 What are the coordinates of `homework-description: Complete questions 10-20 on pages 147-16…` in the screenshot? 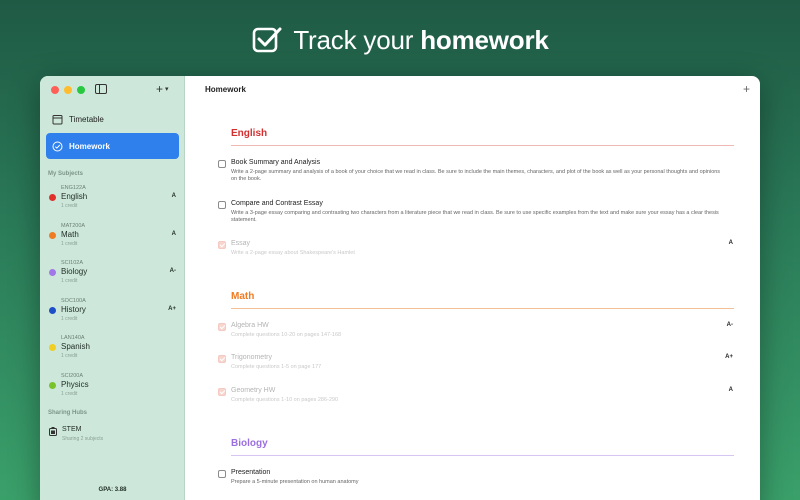 It's located at (286, 335).